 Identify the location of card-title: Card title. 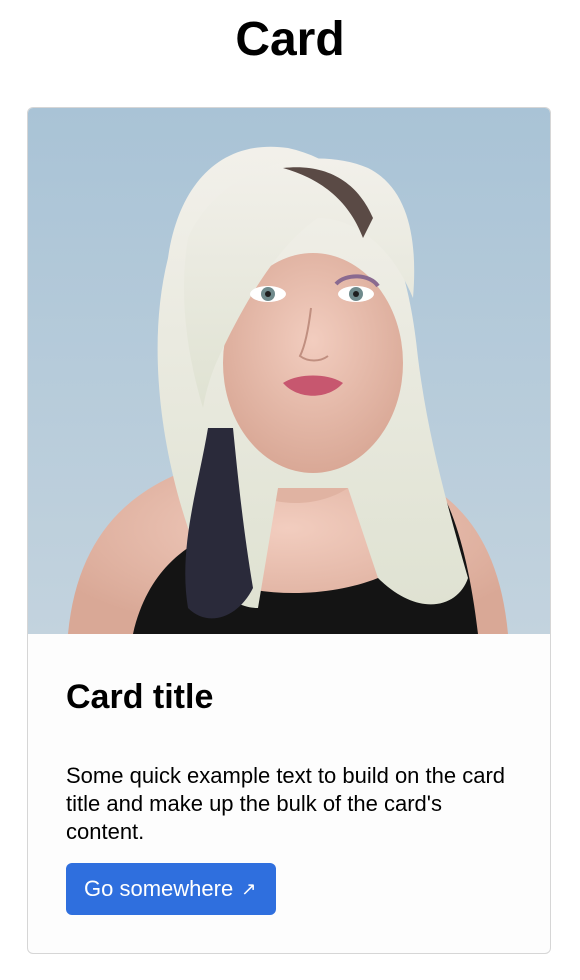
(140, 697).